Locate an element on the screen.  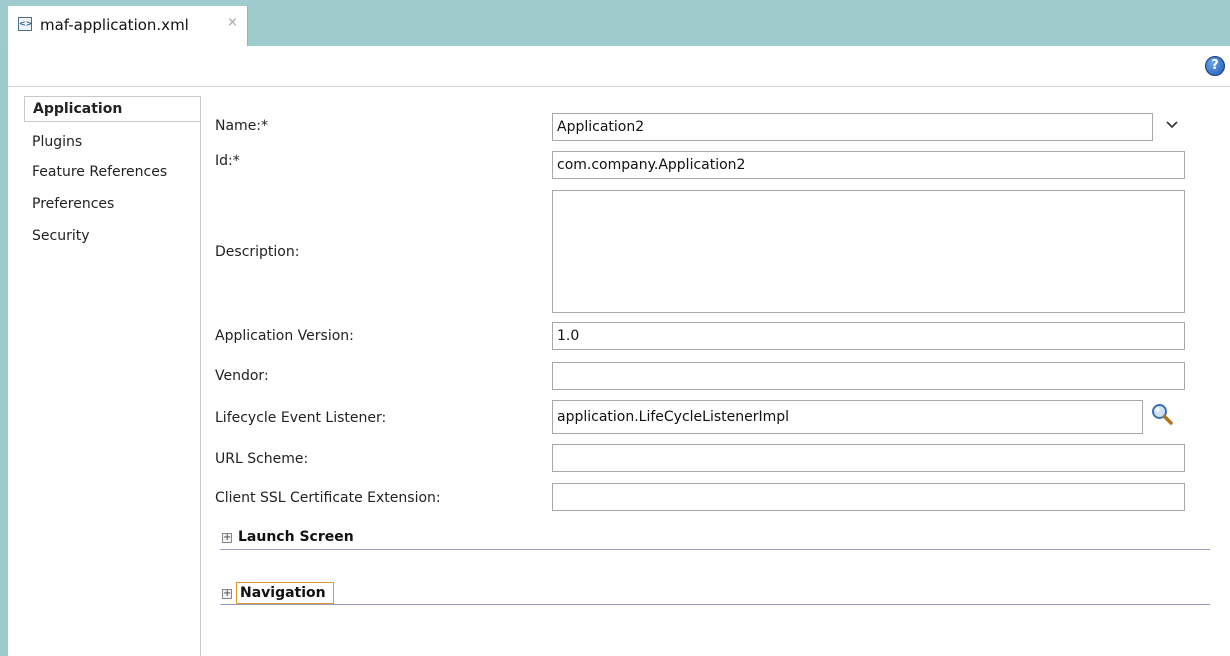
name-label: Name:* is located at coordinates (242, 126).